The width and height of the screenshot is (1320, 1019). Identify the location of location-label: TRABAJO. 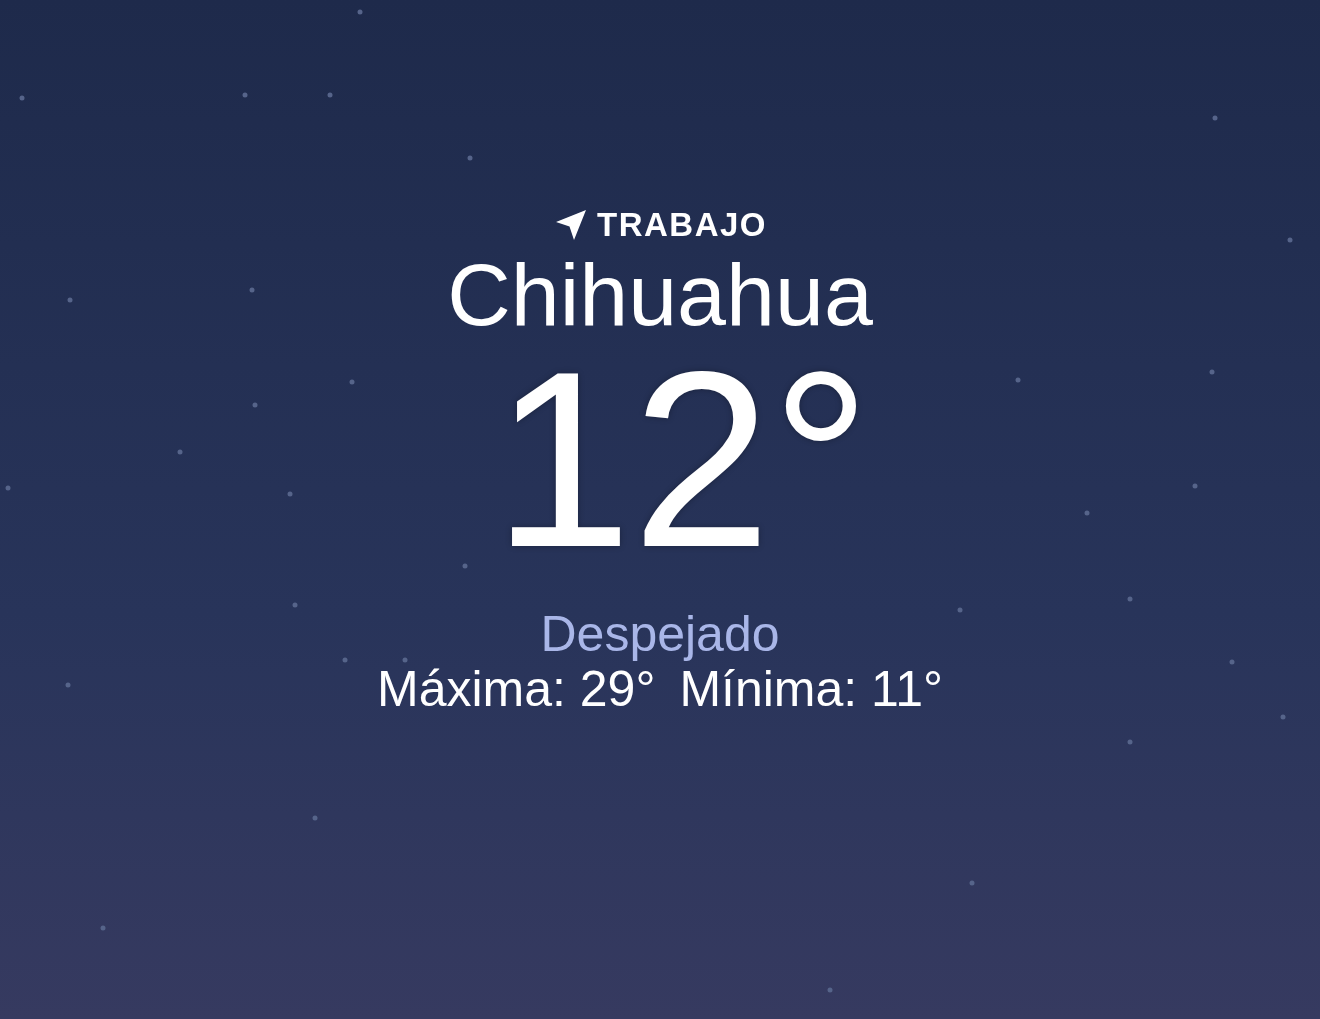
(682, 225).